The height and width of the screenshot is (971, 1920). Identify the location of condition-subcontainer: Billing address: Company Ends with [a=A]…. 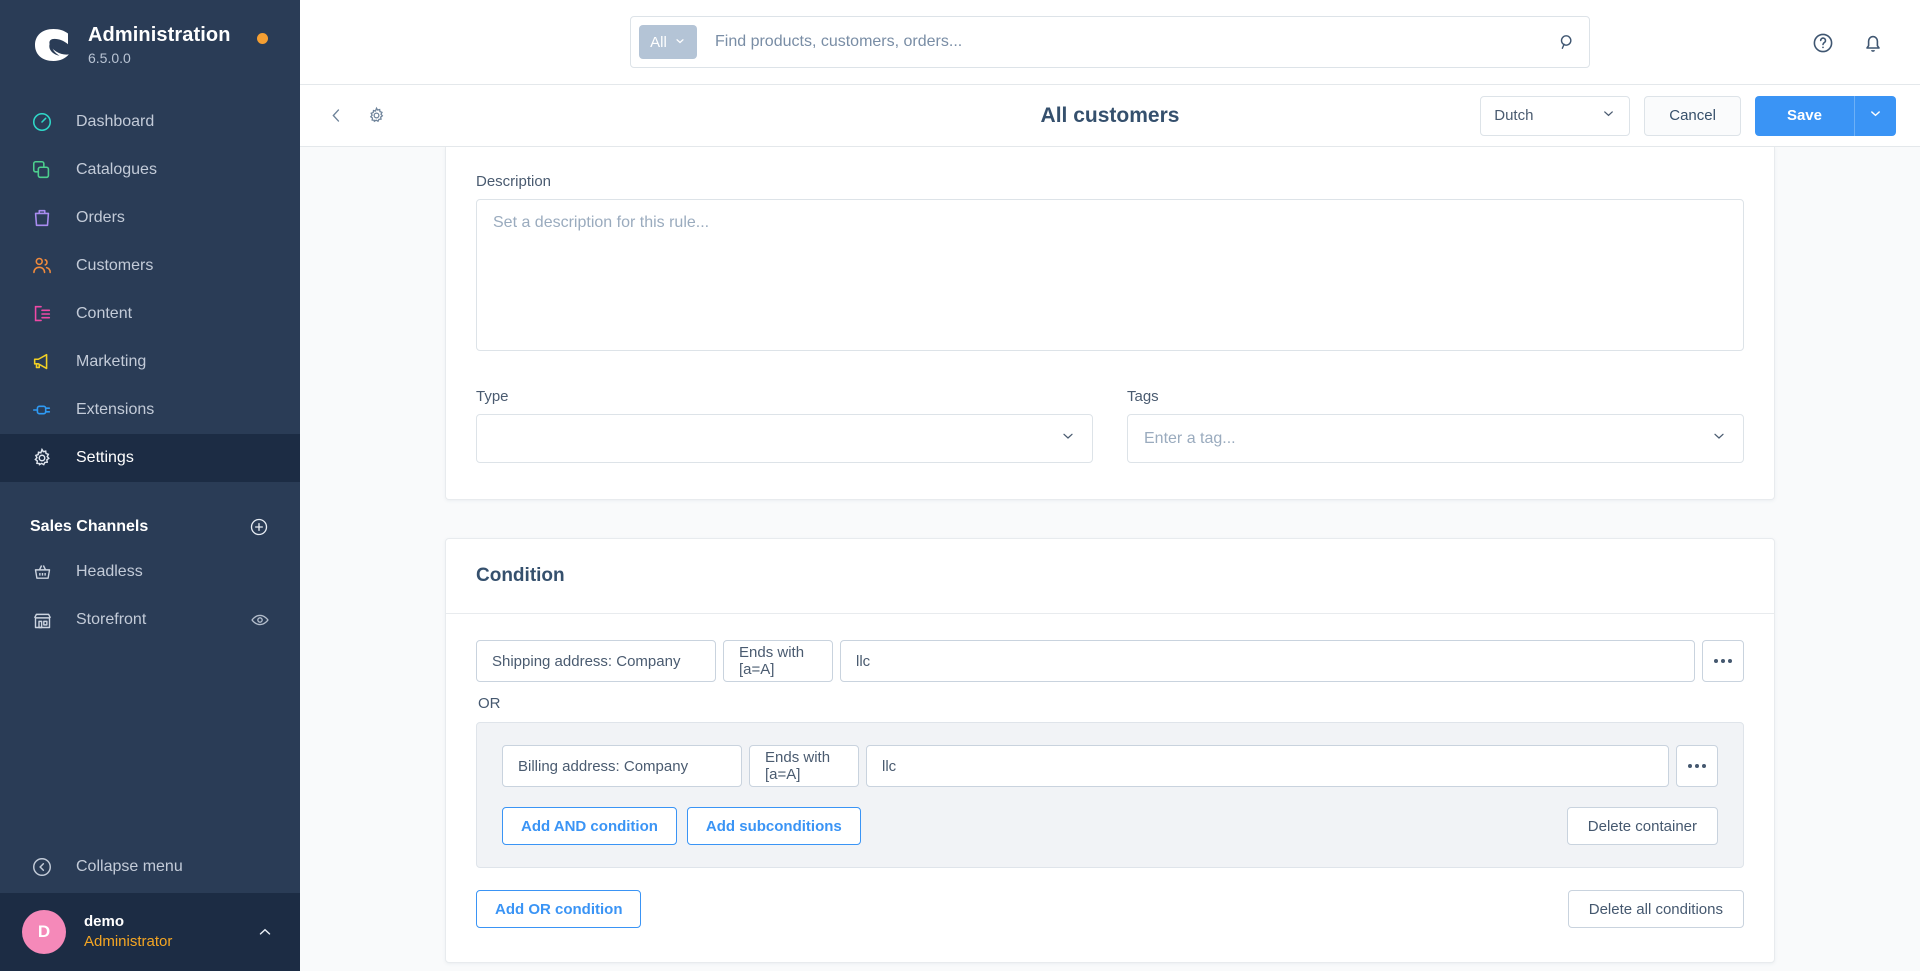
(1110, 795).